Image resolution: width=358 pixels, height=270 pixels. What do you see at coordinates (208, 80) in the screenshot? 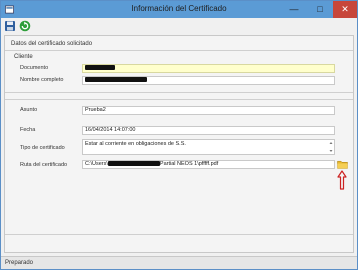
I see `nombre-field` at bounding box center [208, 80].